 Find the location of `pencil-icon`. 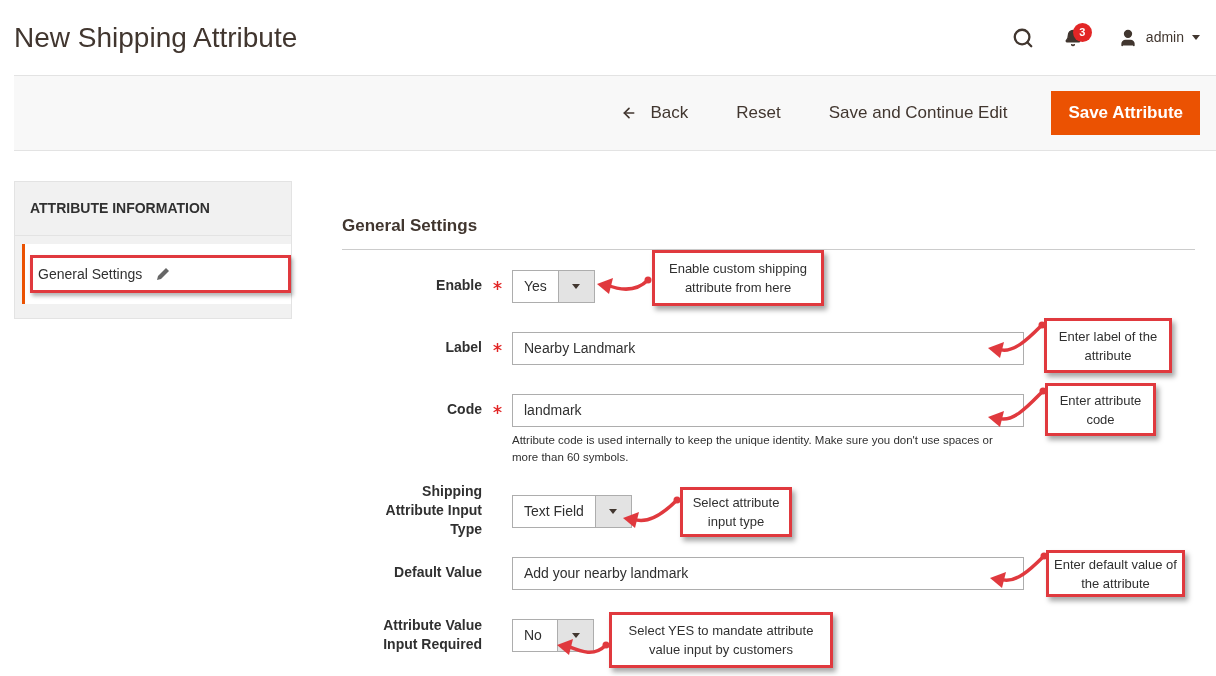

pencil-icon is located at coordinates (163, 274).